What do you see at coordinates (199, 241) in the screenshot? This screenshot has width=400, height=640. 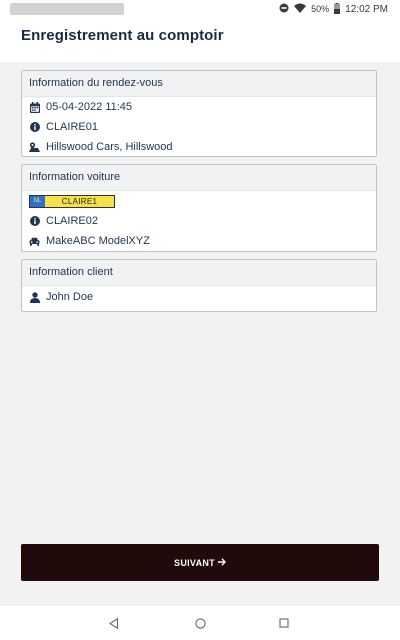 I see `car-model-row: MakeABC ModelXYZ` at bounding box center [199, 241].